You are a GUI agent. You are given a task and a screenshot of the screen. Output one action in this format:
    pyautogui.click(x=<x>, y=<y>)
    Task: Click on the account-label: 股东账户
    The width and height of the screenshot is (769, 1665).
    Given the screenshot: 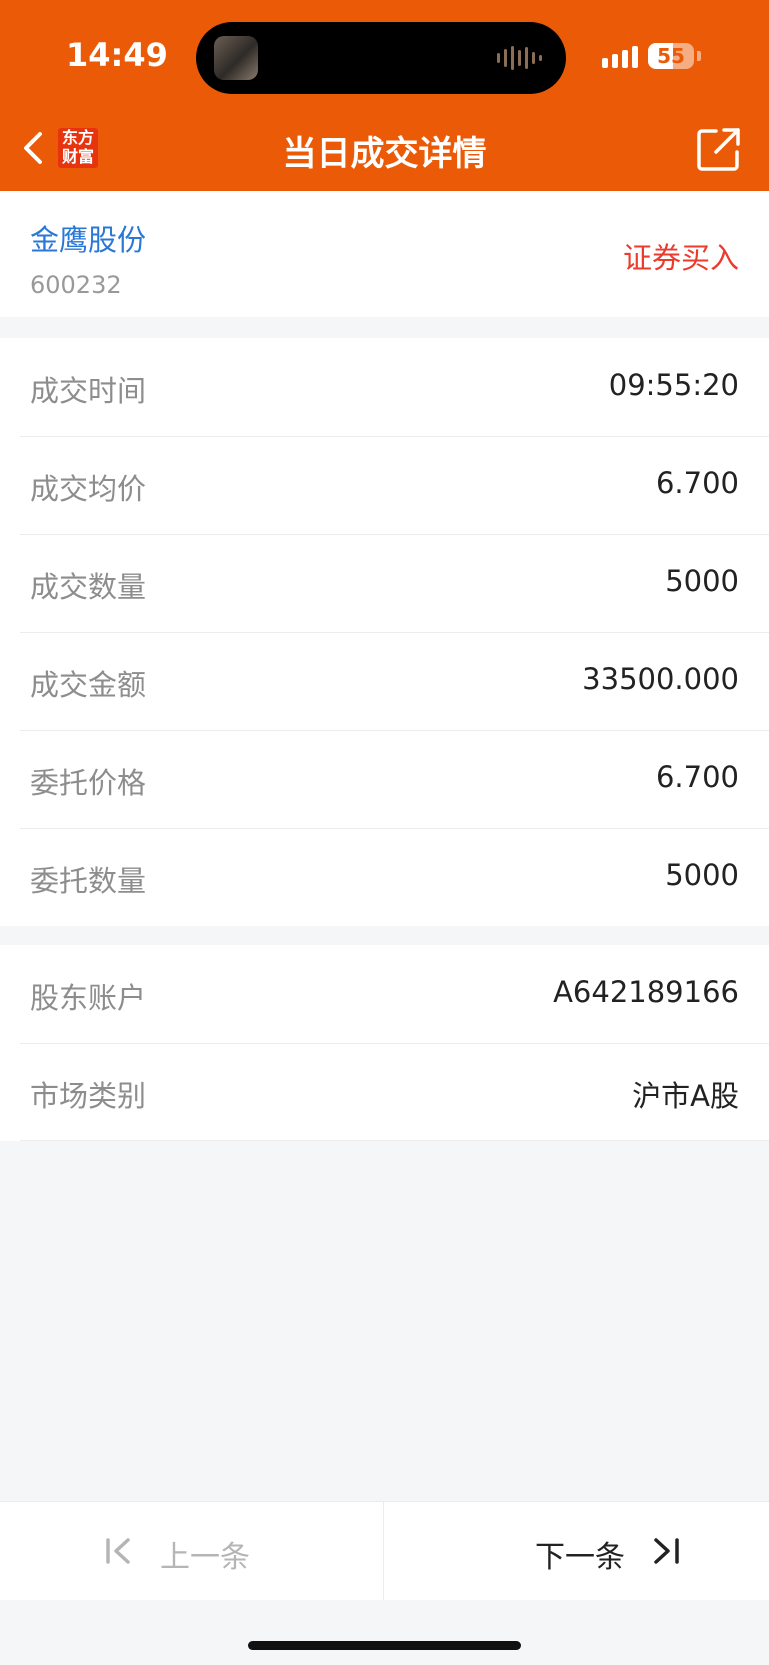 What is the action you would take?
    pyautogui.click(x=88, y=998)
    